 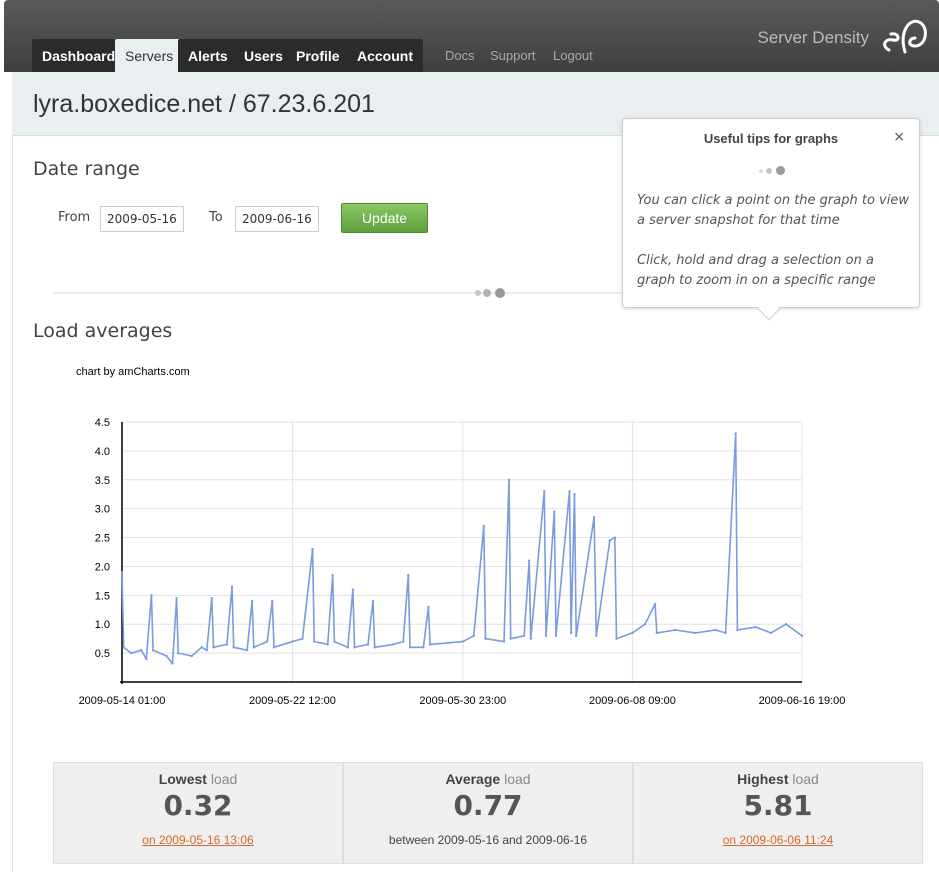 I want to click on to-date-input, so click(x=277, y=219).